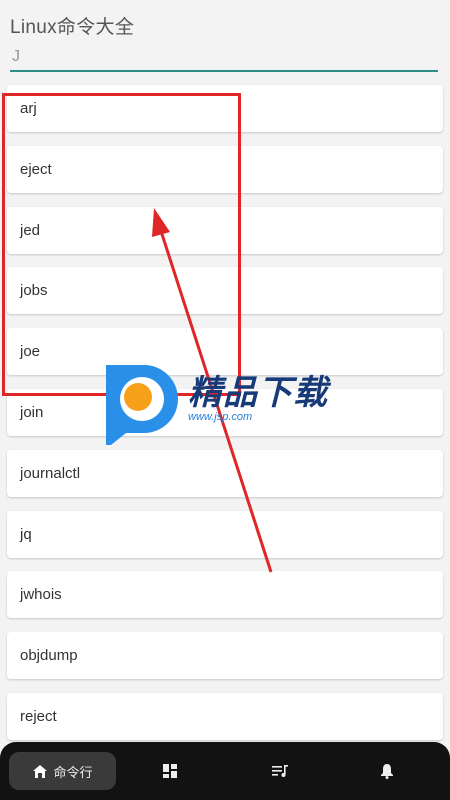 This screenshot has width=450, height=800. Describe the element at coordinates (38, 716) in the screenshot. I see `command-label: reject` at that location.